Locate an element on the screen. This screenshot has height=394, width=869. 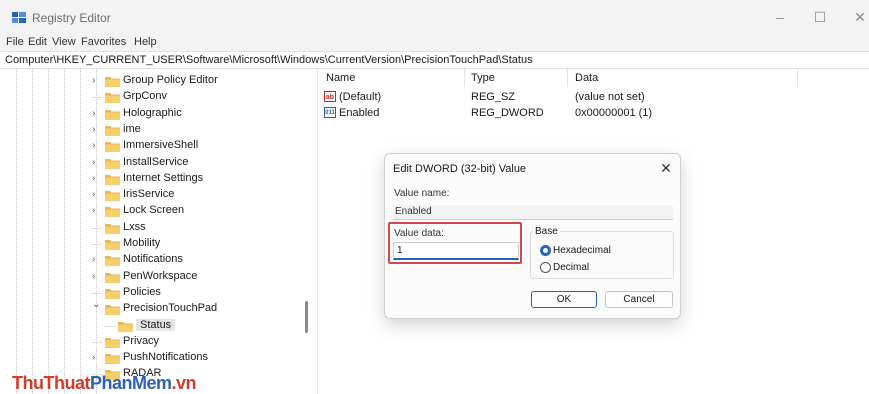
minimize-button: – is located at coordinates (780, 17).